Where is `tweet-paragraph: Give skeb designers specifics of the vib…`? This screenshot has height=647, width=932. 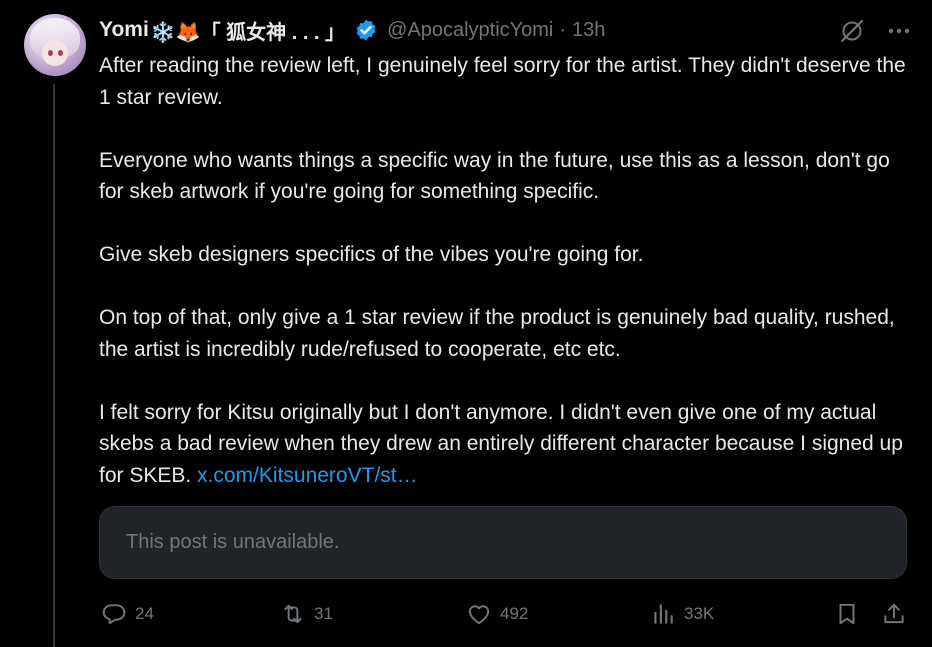
tweet-paragraph: Give skeb designers specifics of the vib… is located at coordinates (371, 254).